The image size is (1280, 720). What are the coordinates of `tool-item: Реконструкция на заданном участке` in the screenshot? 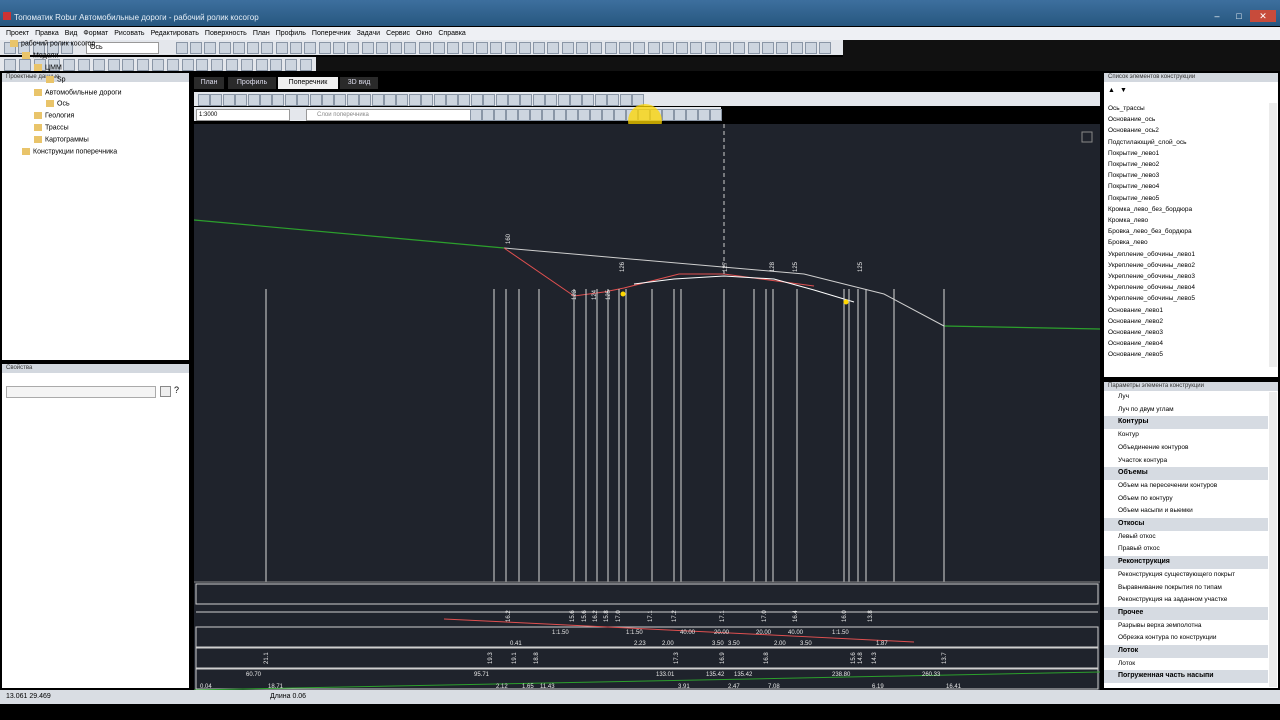 It's located at (1186, 600).